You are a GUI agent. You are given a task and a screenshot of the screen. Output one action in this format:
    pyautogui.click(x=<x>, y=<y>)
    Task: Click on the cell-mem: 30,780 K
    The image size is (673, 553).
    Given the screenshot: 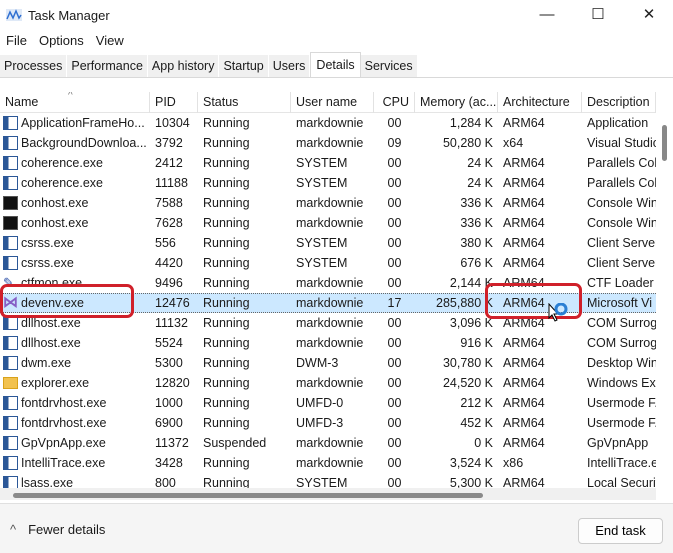 What is the action you would take?
    pyautogui.click(x=467, y=363)
    